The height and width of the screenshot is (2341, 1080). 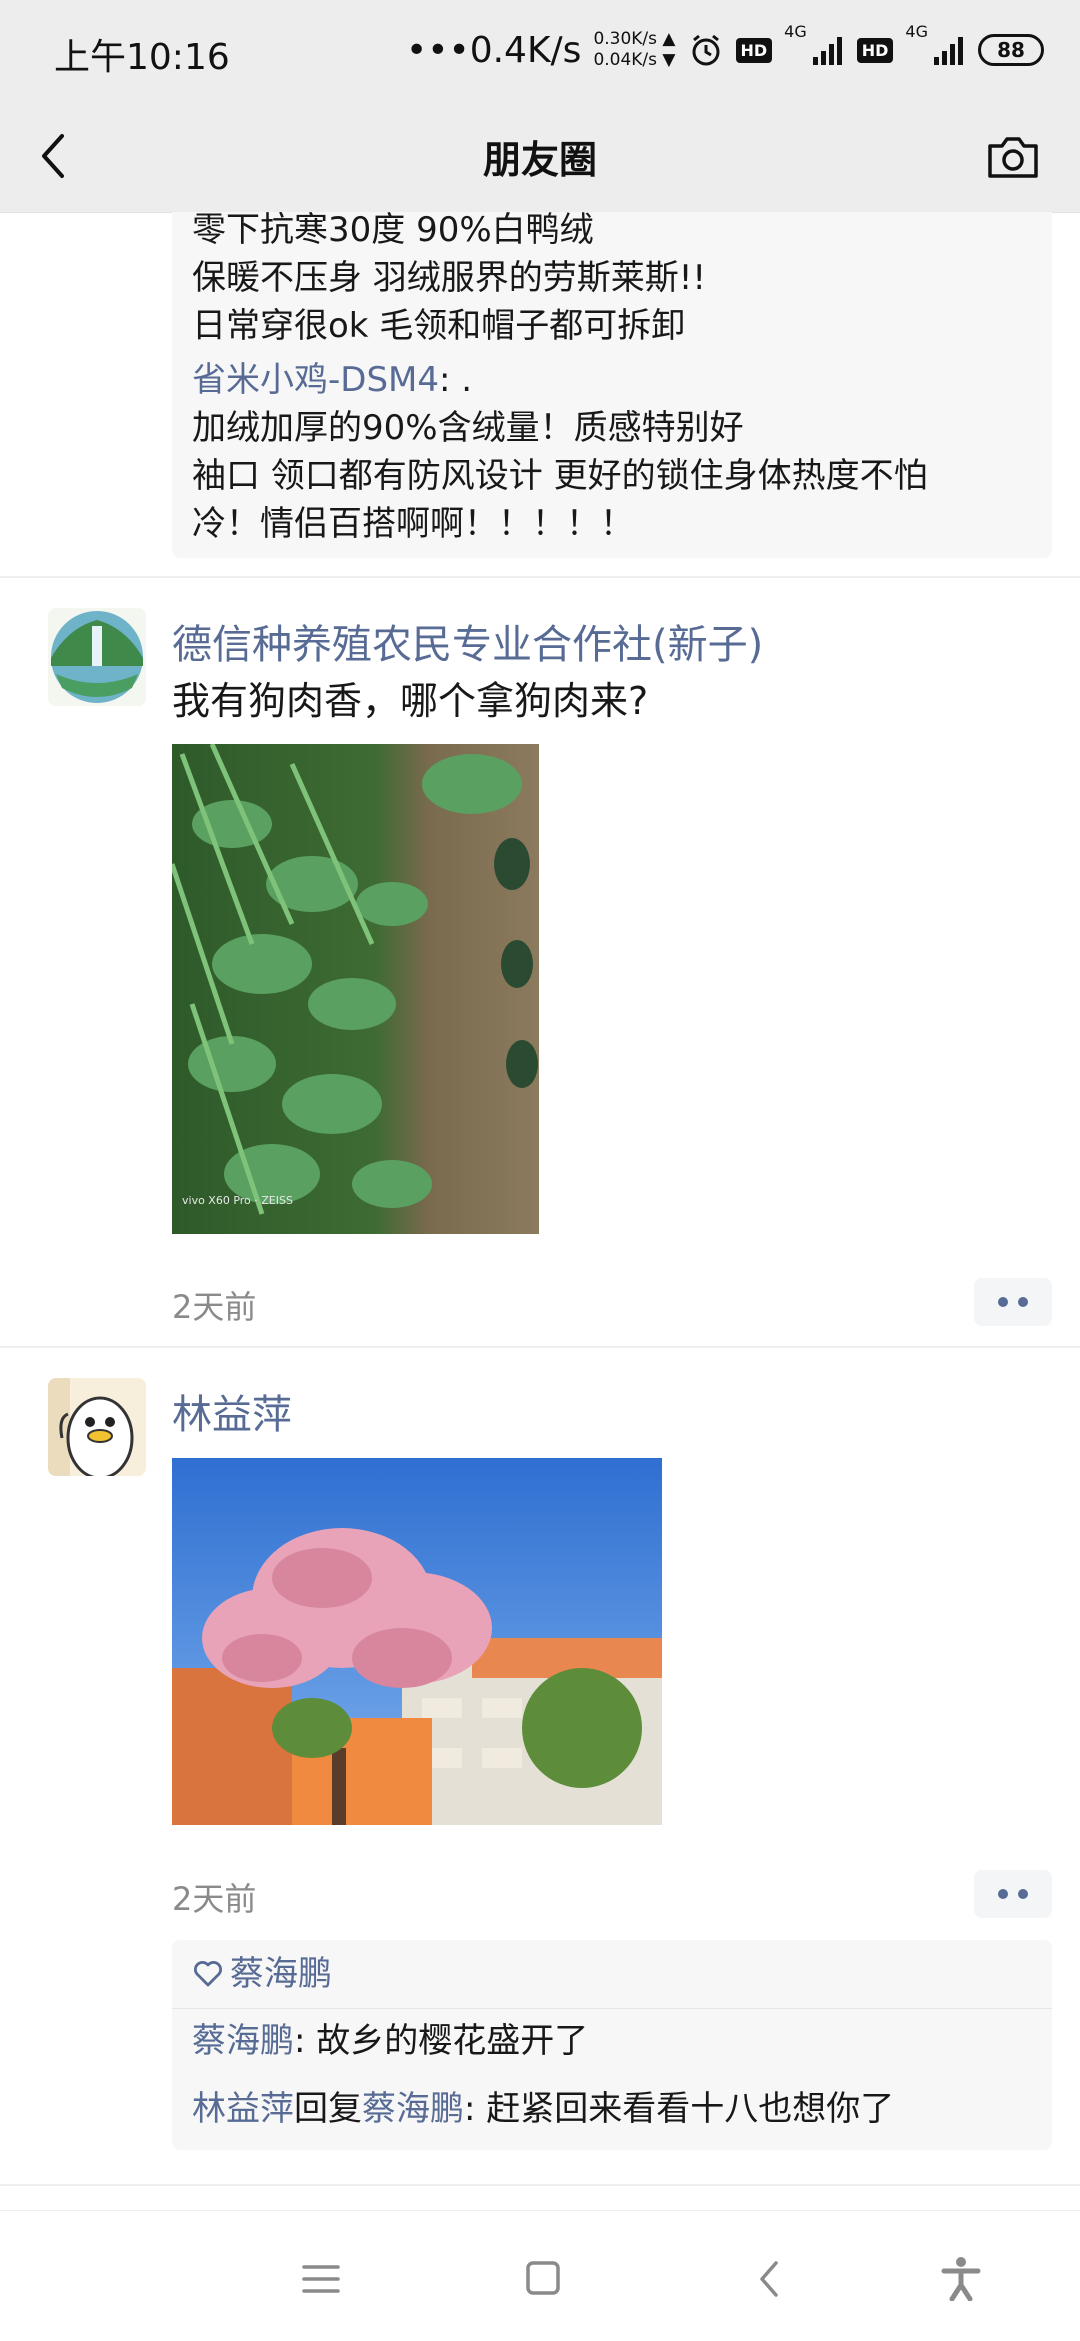 I want to click on top-navigation-bar: 朋友圈, so click(x=540, y=156).